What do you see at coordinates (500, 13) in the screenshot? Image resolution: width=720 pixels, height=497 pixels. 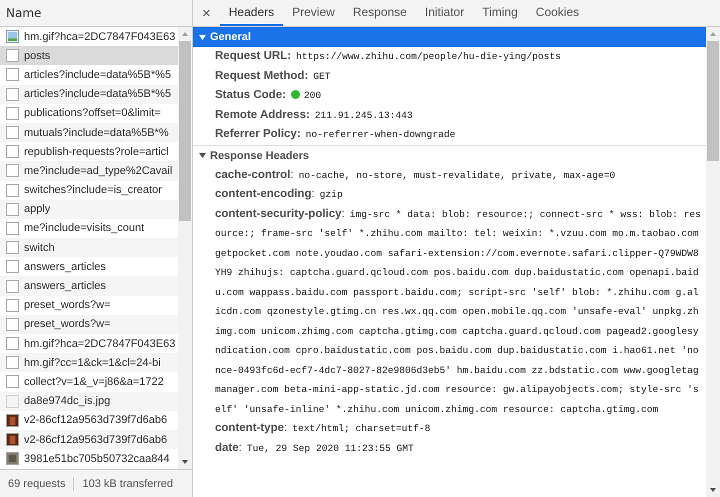 I see `tab: Timing` at bounding box center [500, 13].